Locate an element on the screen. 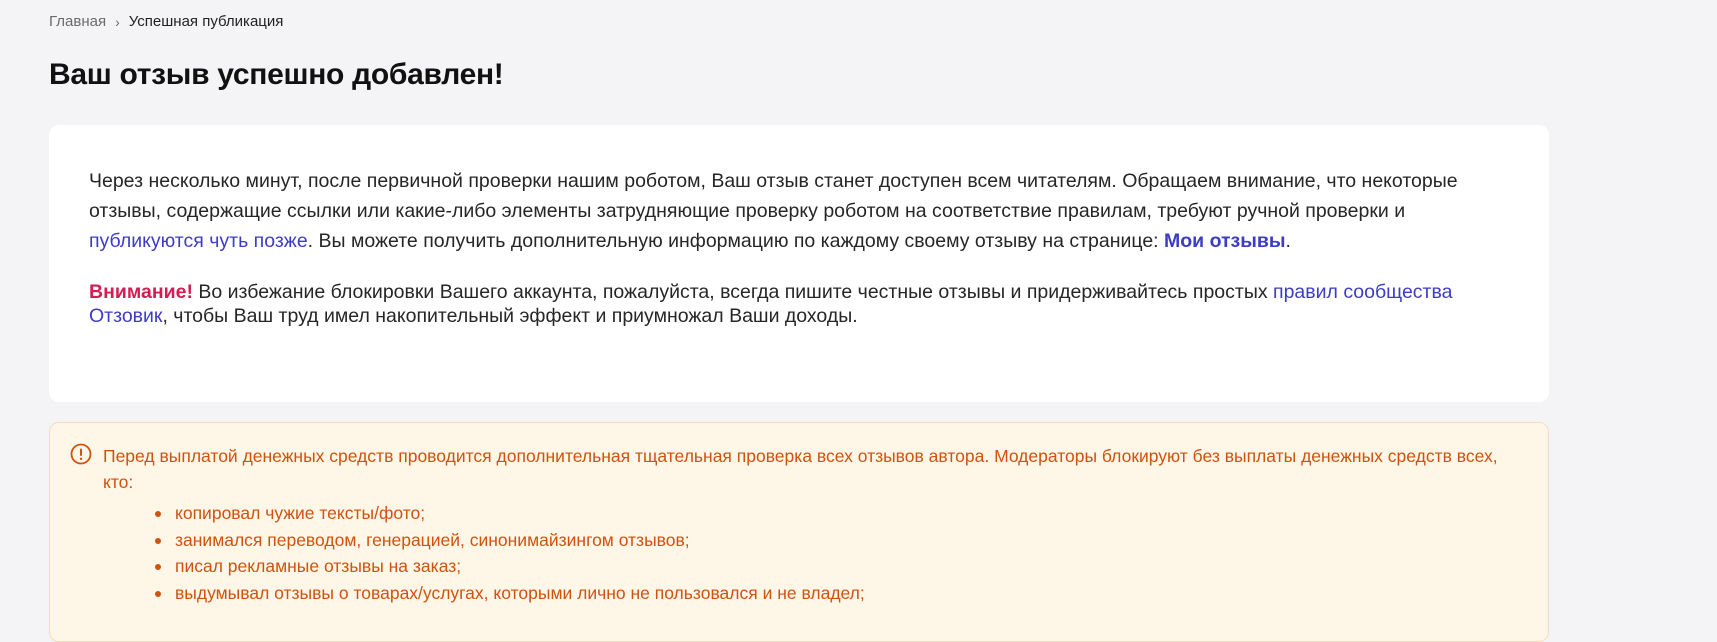 The height and width of the screenshot is (642, 1717). breadcrumb-home-link: Главная is located at coordinates (77, 21).